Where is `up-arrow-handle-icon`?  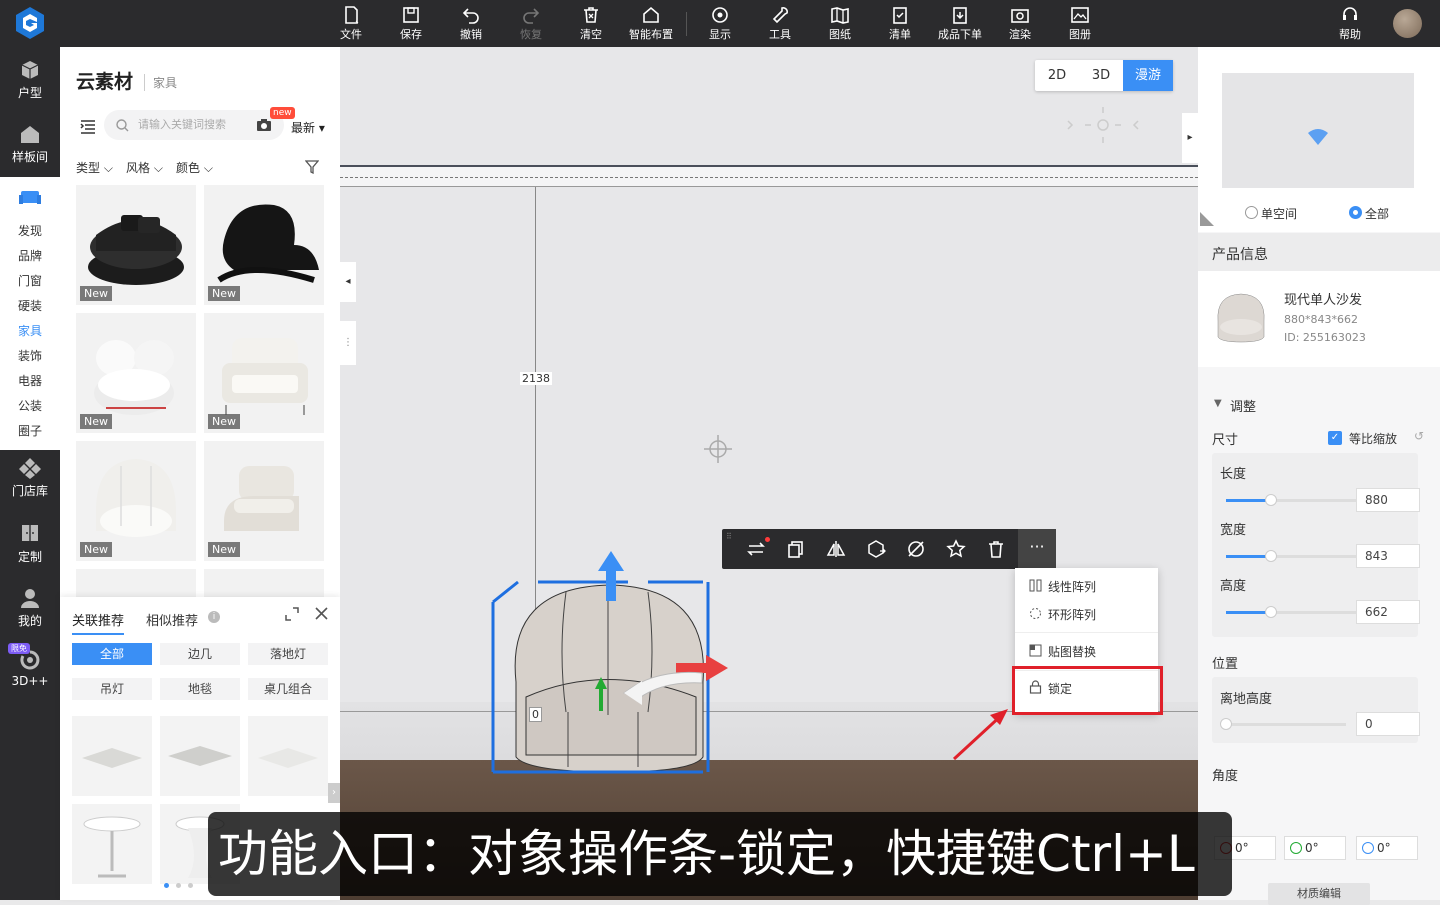 up-arrow-handle-icon is located at coordinates (611, 576).